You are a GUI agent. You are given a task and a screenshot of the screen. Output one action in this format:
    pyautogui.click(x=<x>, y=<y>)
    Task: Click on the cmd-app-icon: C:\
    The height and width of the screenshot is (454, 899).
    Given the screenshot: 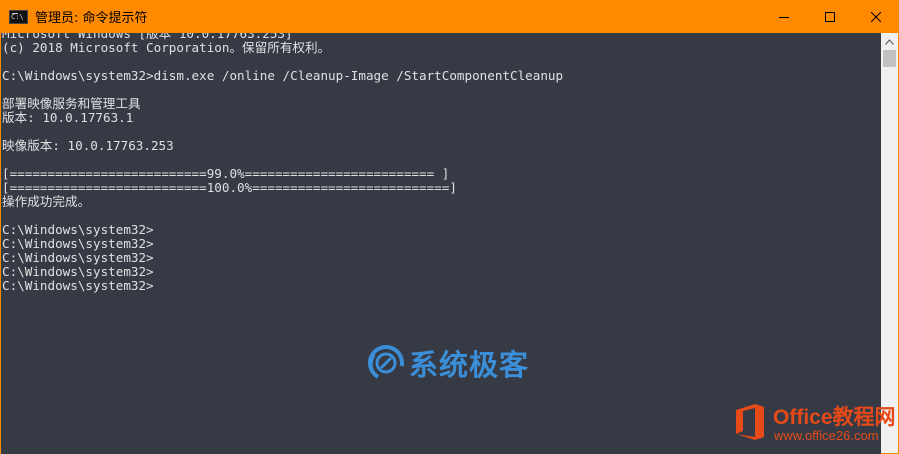 What is the action you would take?
    pyautogui.click(x=18, y=16)
    